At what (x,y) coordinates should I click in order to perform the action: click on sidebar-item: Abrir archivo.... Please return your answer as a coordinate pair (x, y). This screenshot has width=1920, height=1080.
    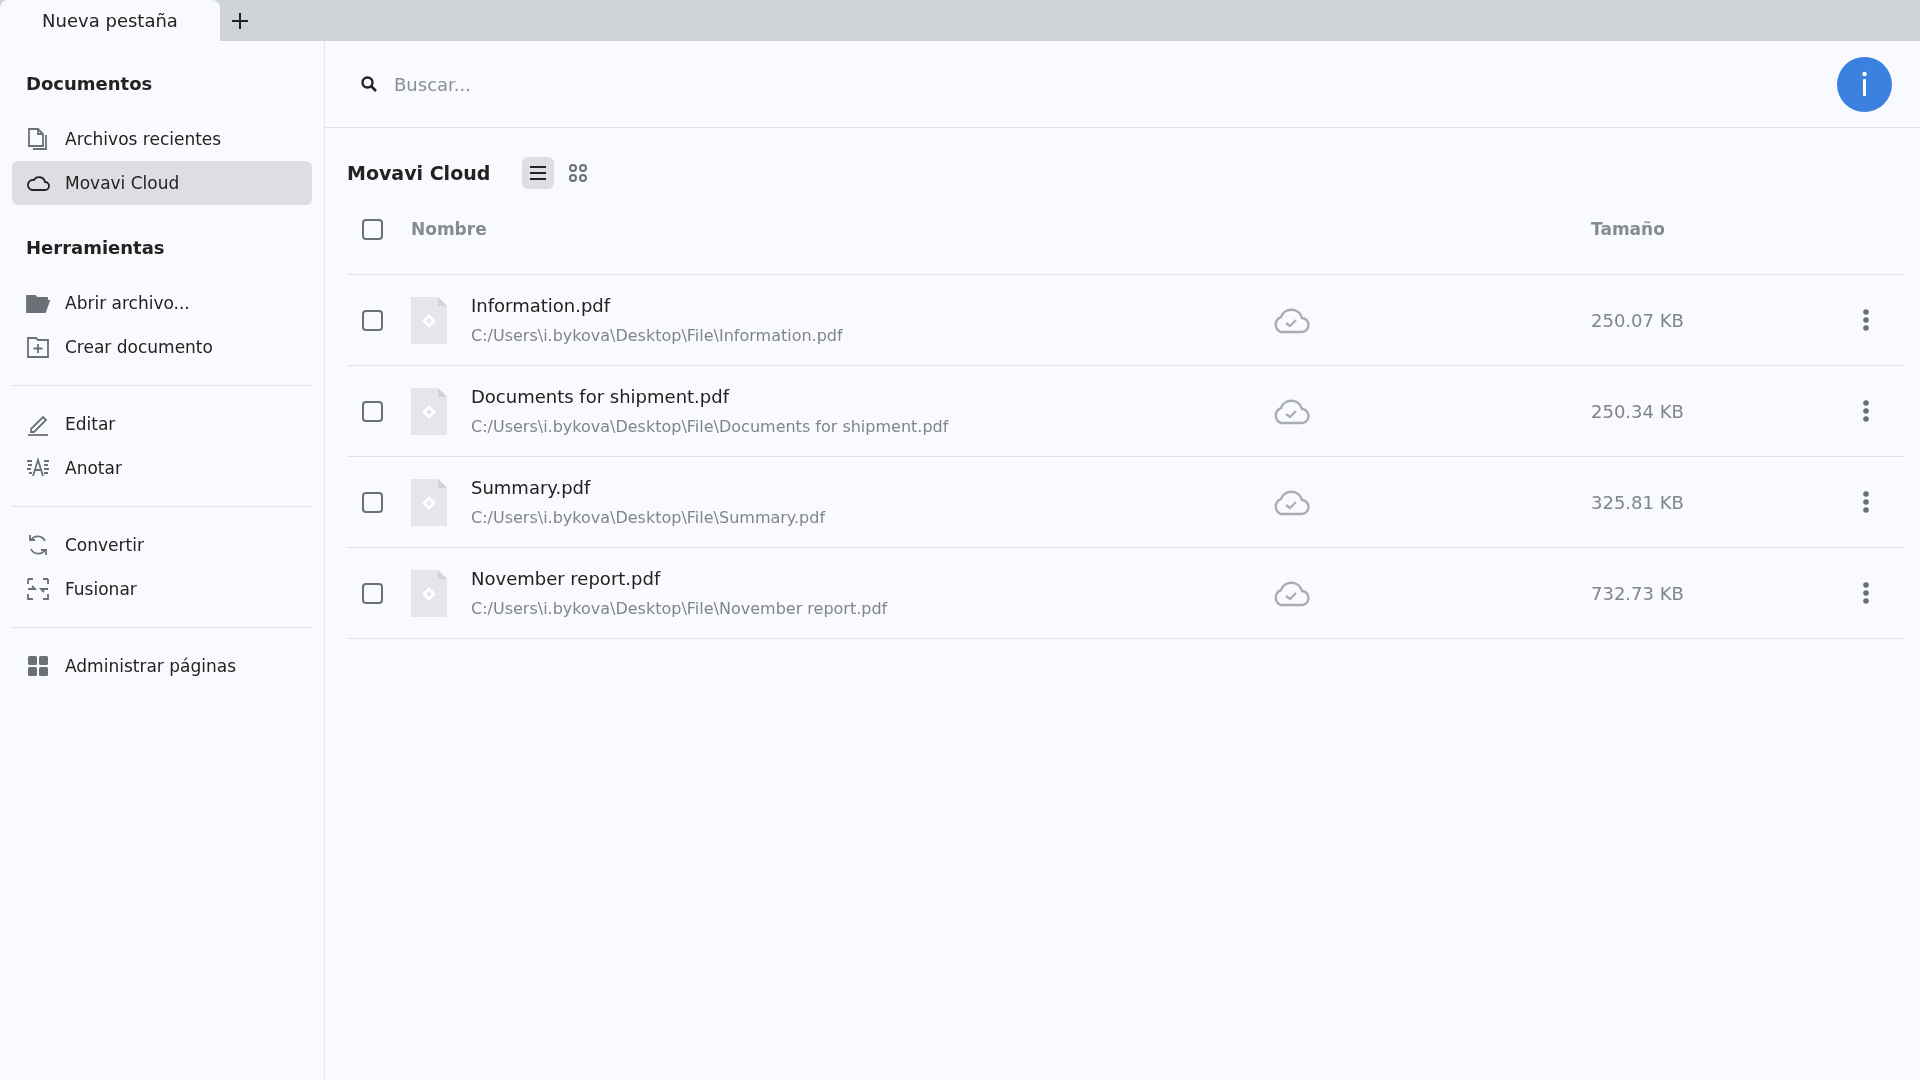
    Looking at the image, I should click on (162, 303).